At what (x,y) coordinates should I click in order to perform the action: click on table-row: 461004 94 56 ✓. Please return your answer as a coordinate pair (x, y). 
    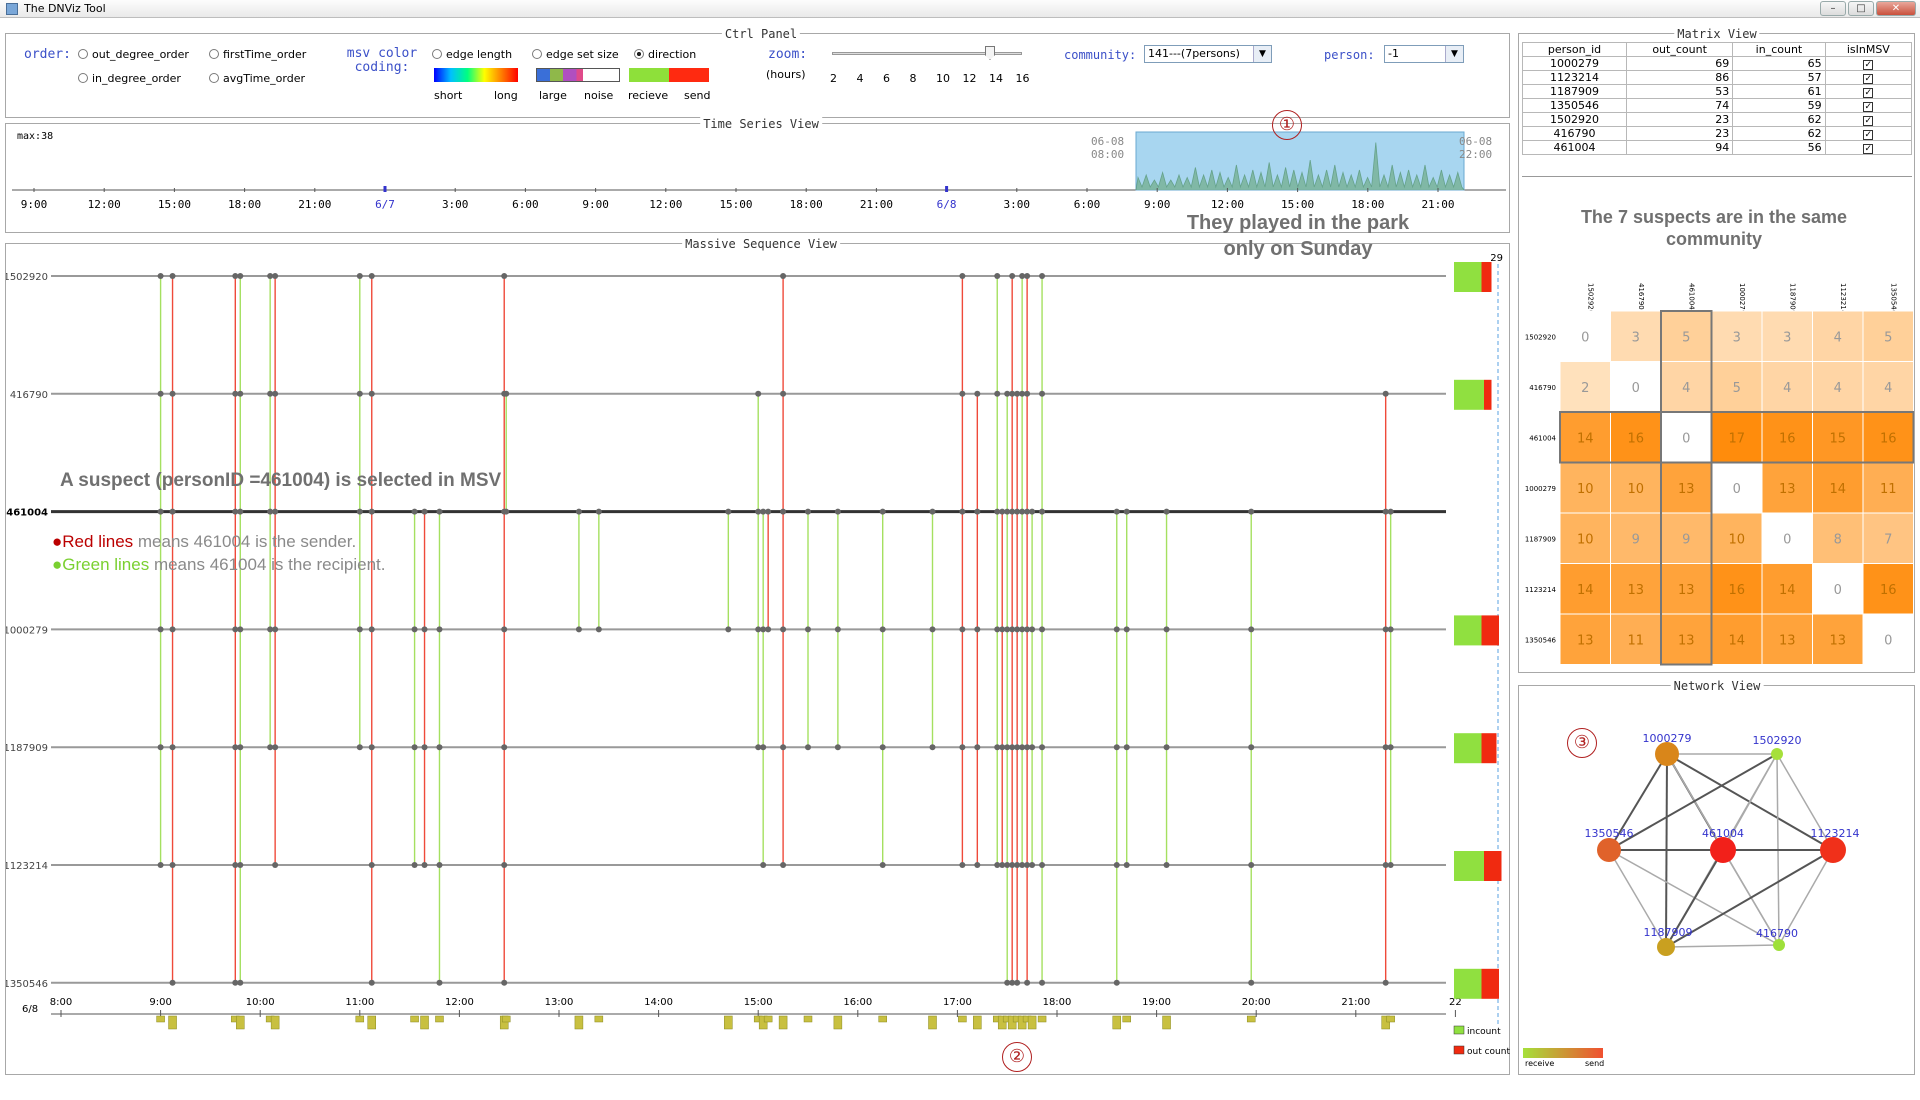
    Looking at the image, I should click on (1717, 147).